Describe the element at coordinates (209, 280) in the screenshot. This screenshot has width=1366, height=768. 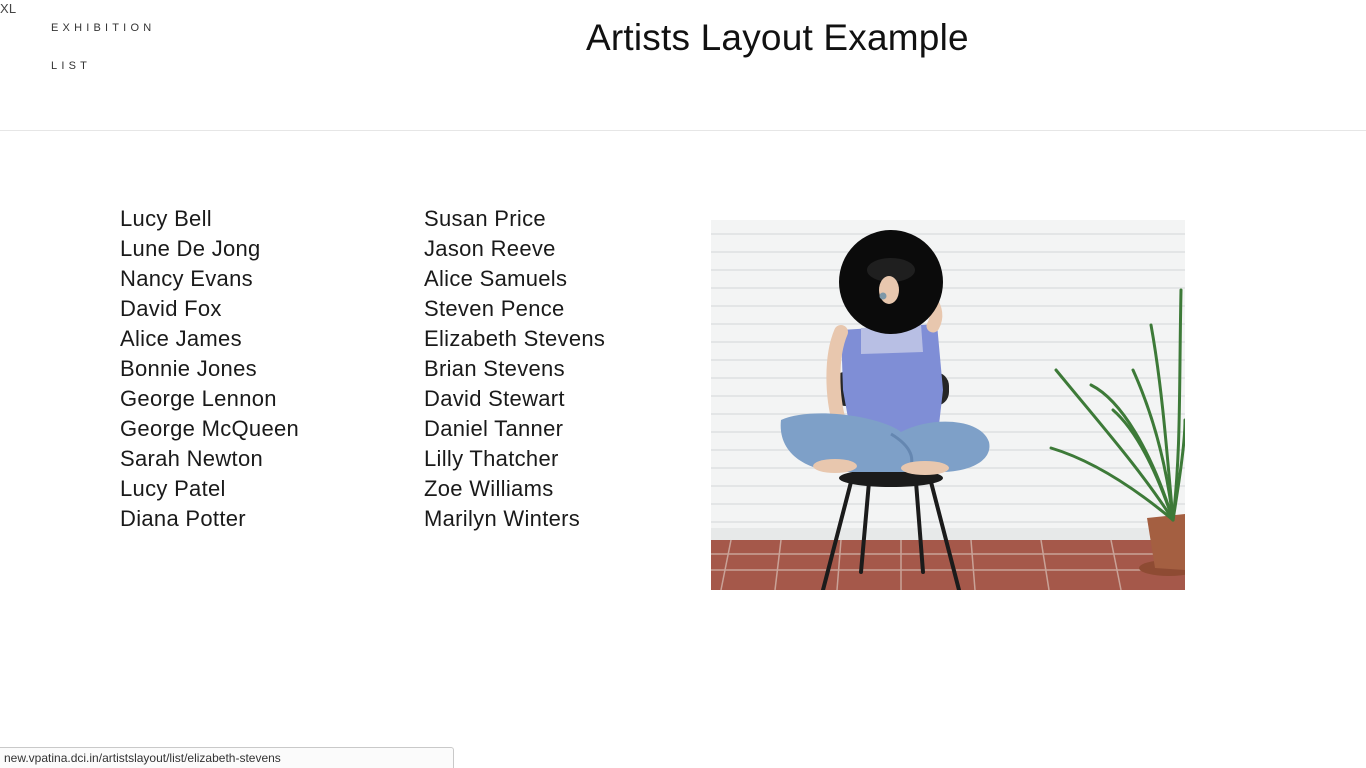
I see `artist-link: Nancy Evans` at that location.